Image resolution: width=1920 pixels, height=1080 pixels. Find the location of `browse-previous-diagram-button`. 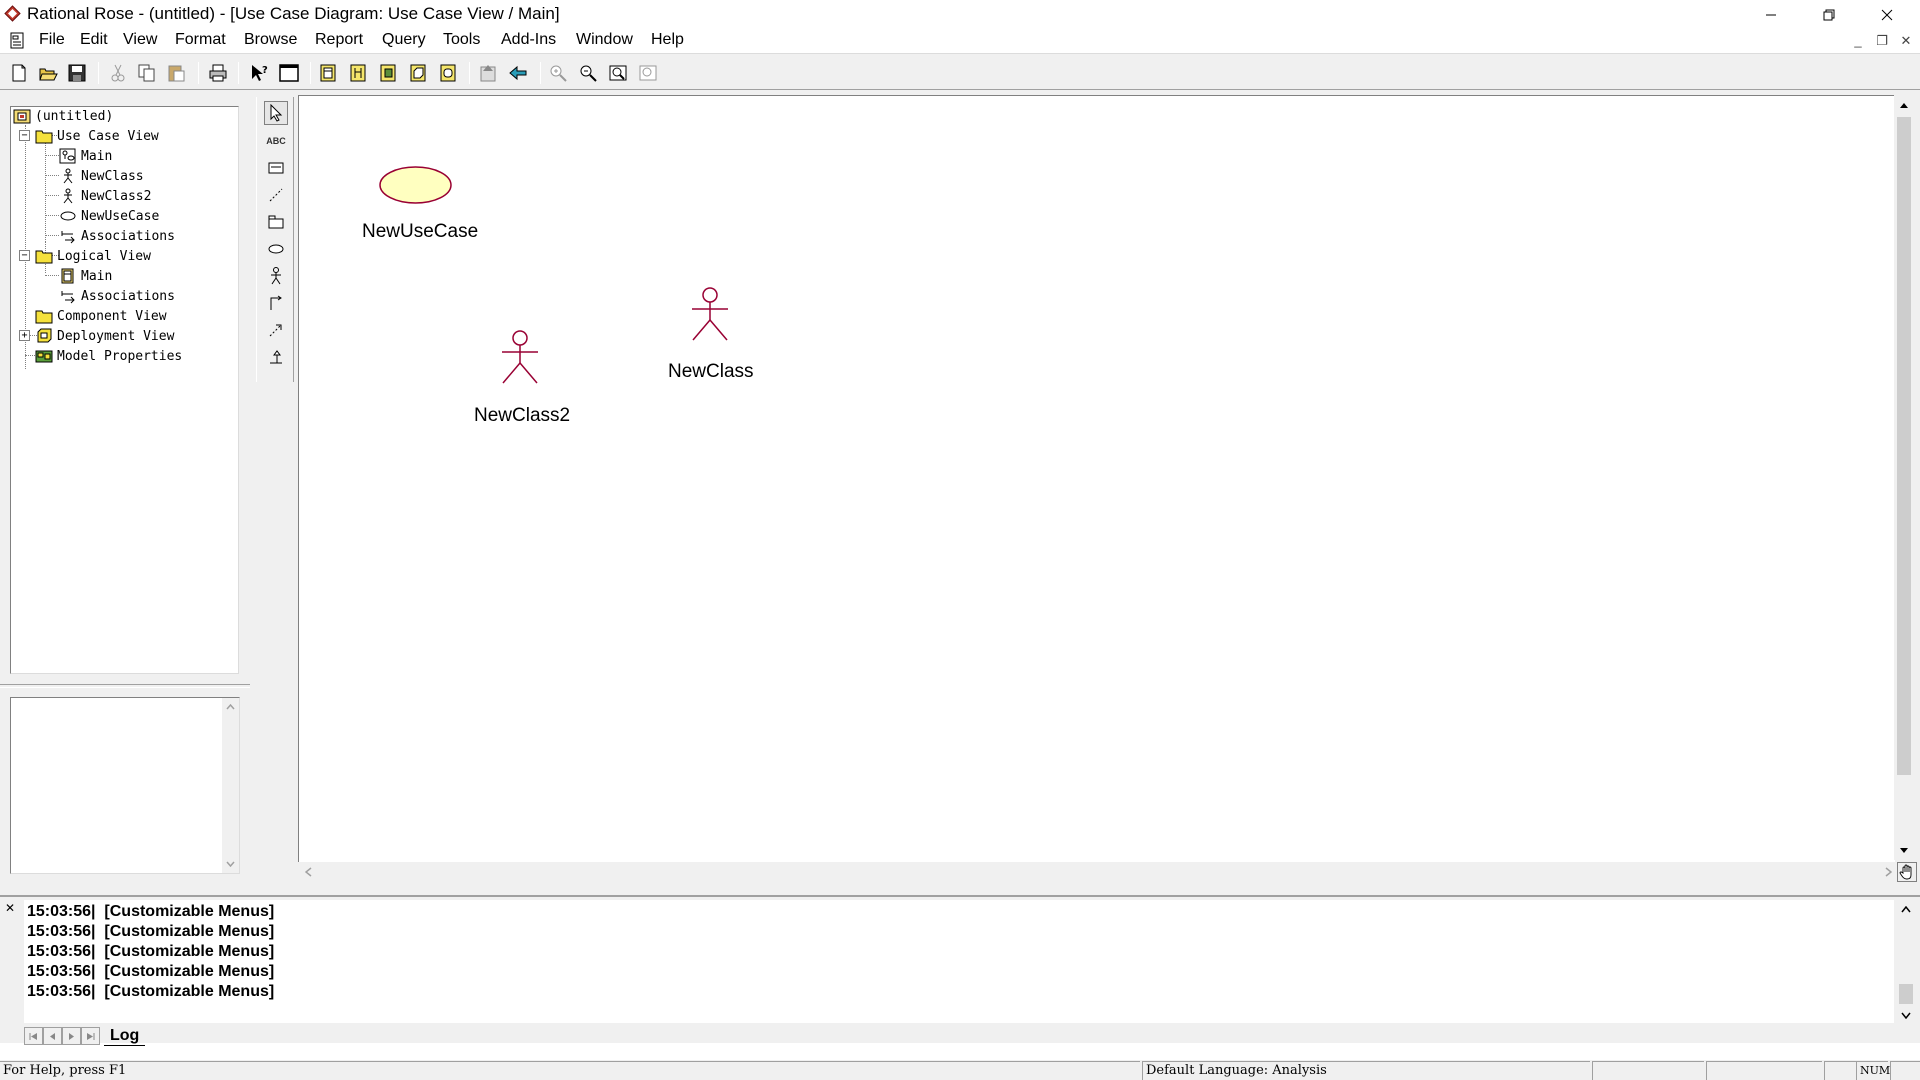

browse-previous-diagram-button is located at coordinates (518, 73).